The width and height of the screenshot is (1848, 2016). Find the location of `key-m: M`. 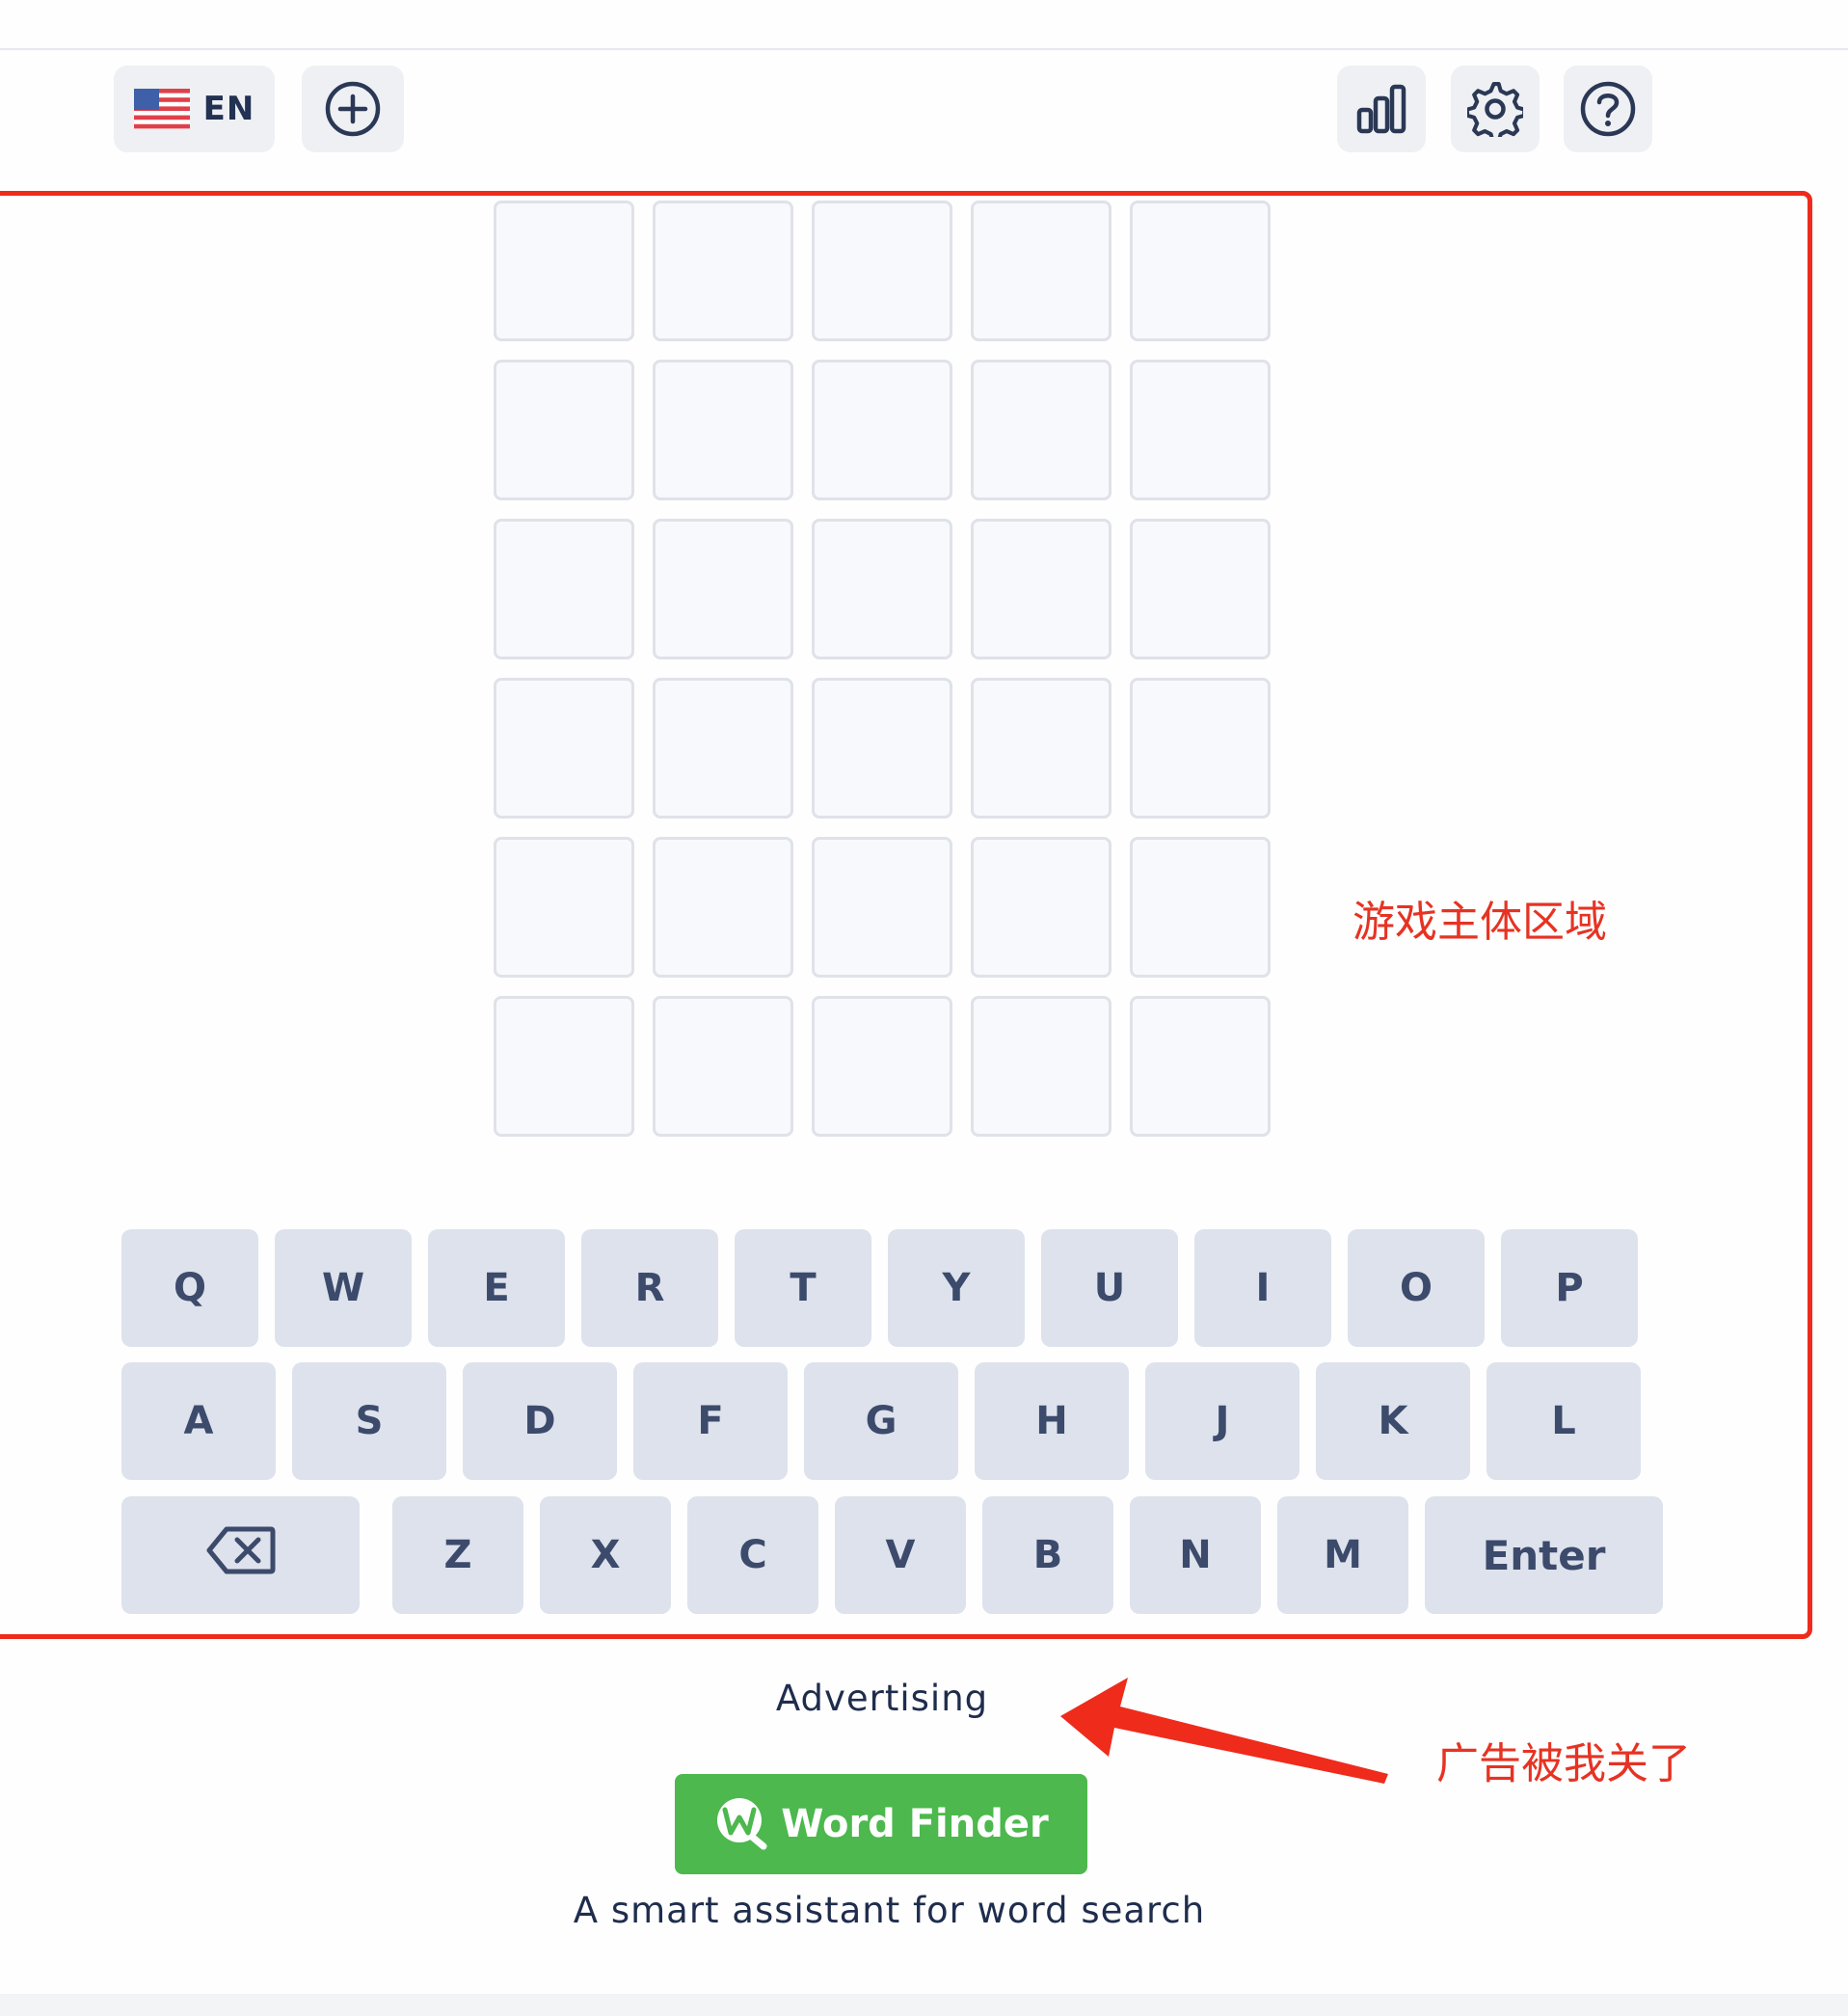

key-m: M is located at coordinates (1343, 1555).